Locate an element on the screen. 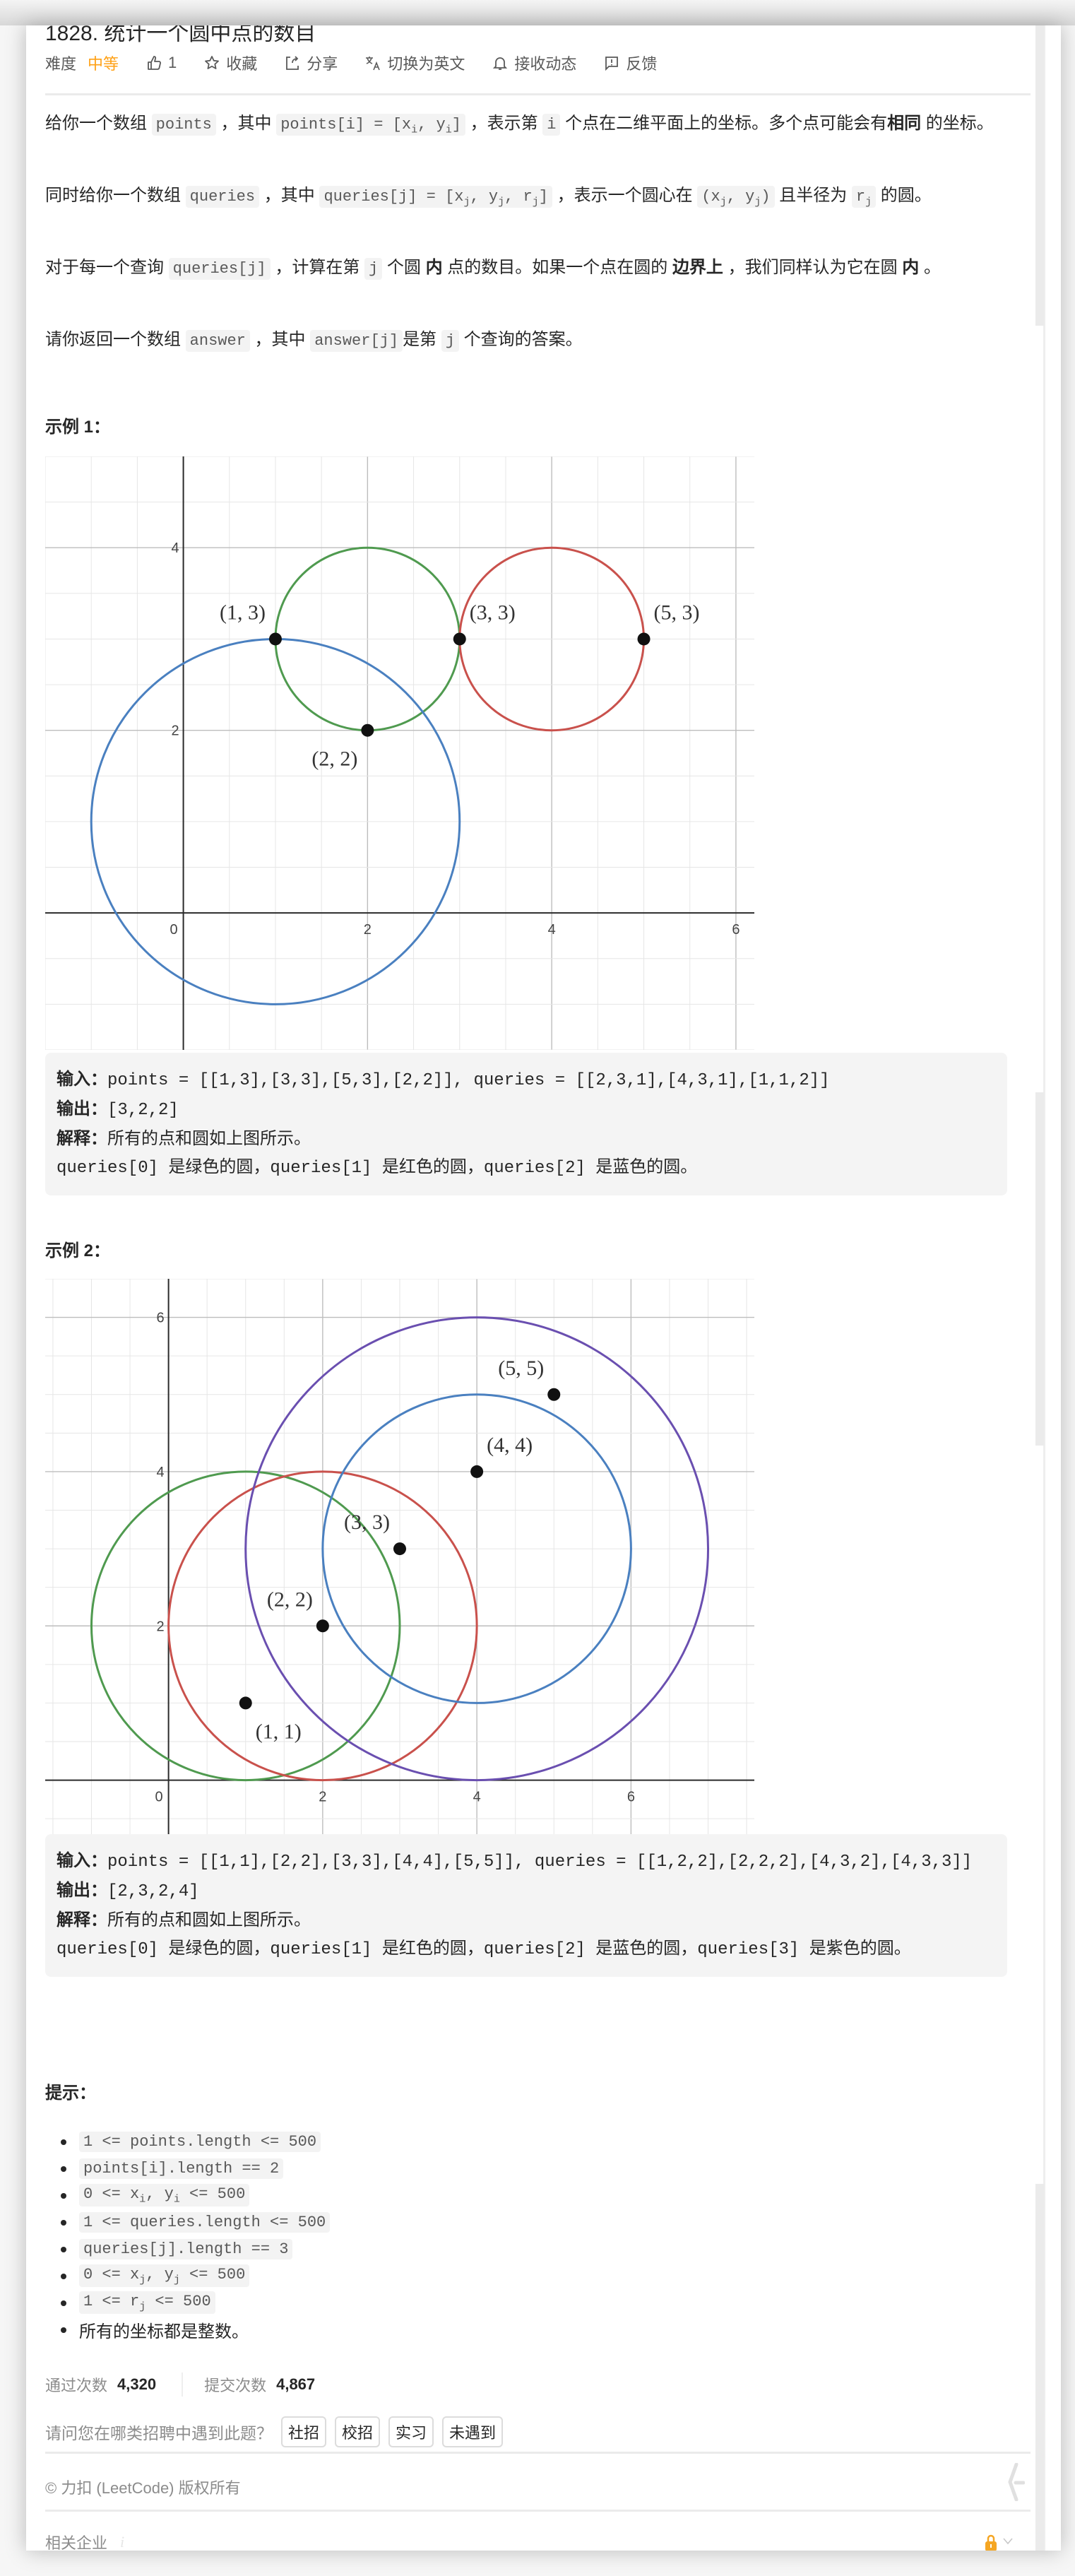  like-button: 1 is located at coordinates (161, 63).